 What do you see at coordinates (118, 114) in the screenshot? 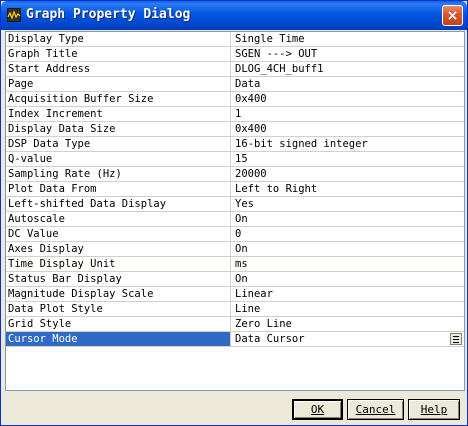
I see `property-name: Index Increment` at bounding box center [118, 114].